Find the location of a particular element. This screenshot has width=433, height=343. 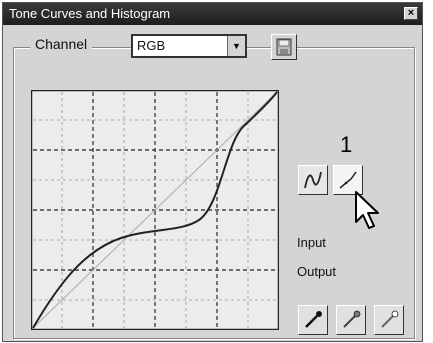

mouse-pointer-icon is located at coordinates (367, 210).